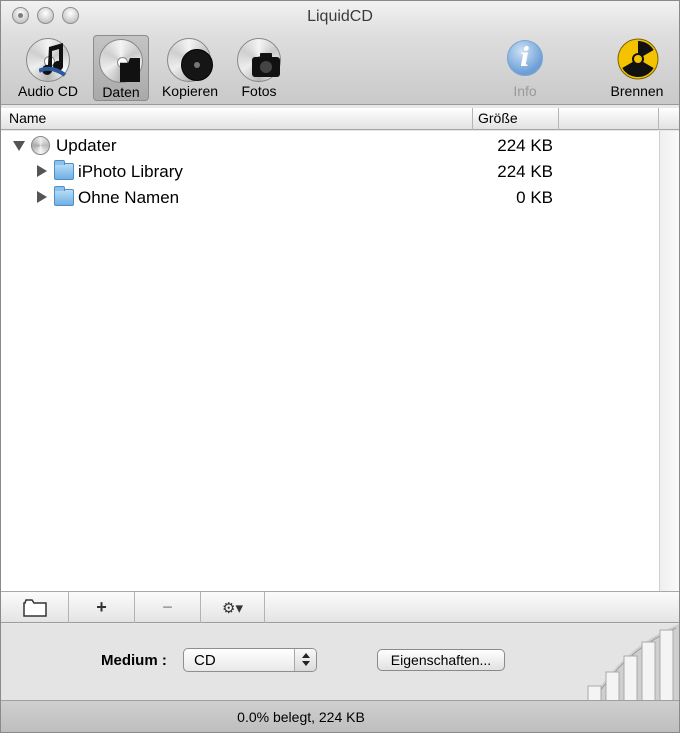 The height and width of the screenshot is (733, 680). I want to click on toolbar-fotos: Fotos, so click(259, 68).